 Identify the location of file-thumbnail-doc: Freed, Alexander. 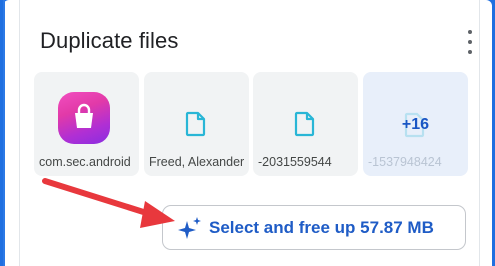
(196, 124).